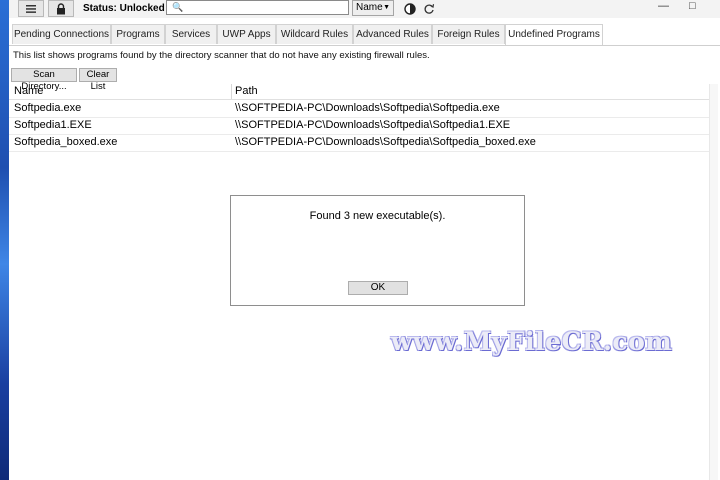 The width and height of the screenshot is (720, 480). I want to click on lock-button, so click(61, 8).